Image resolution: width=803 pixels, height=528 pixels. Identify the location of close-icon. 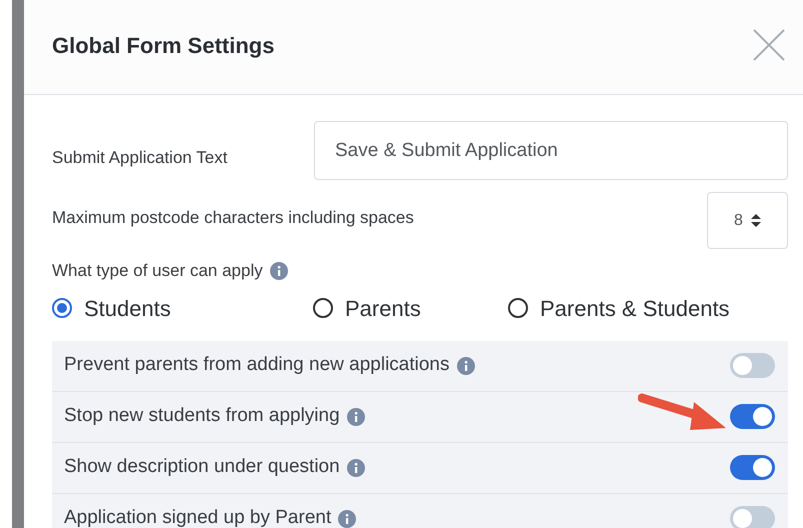
(769, 45).